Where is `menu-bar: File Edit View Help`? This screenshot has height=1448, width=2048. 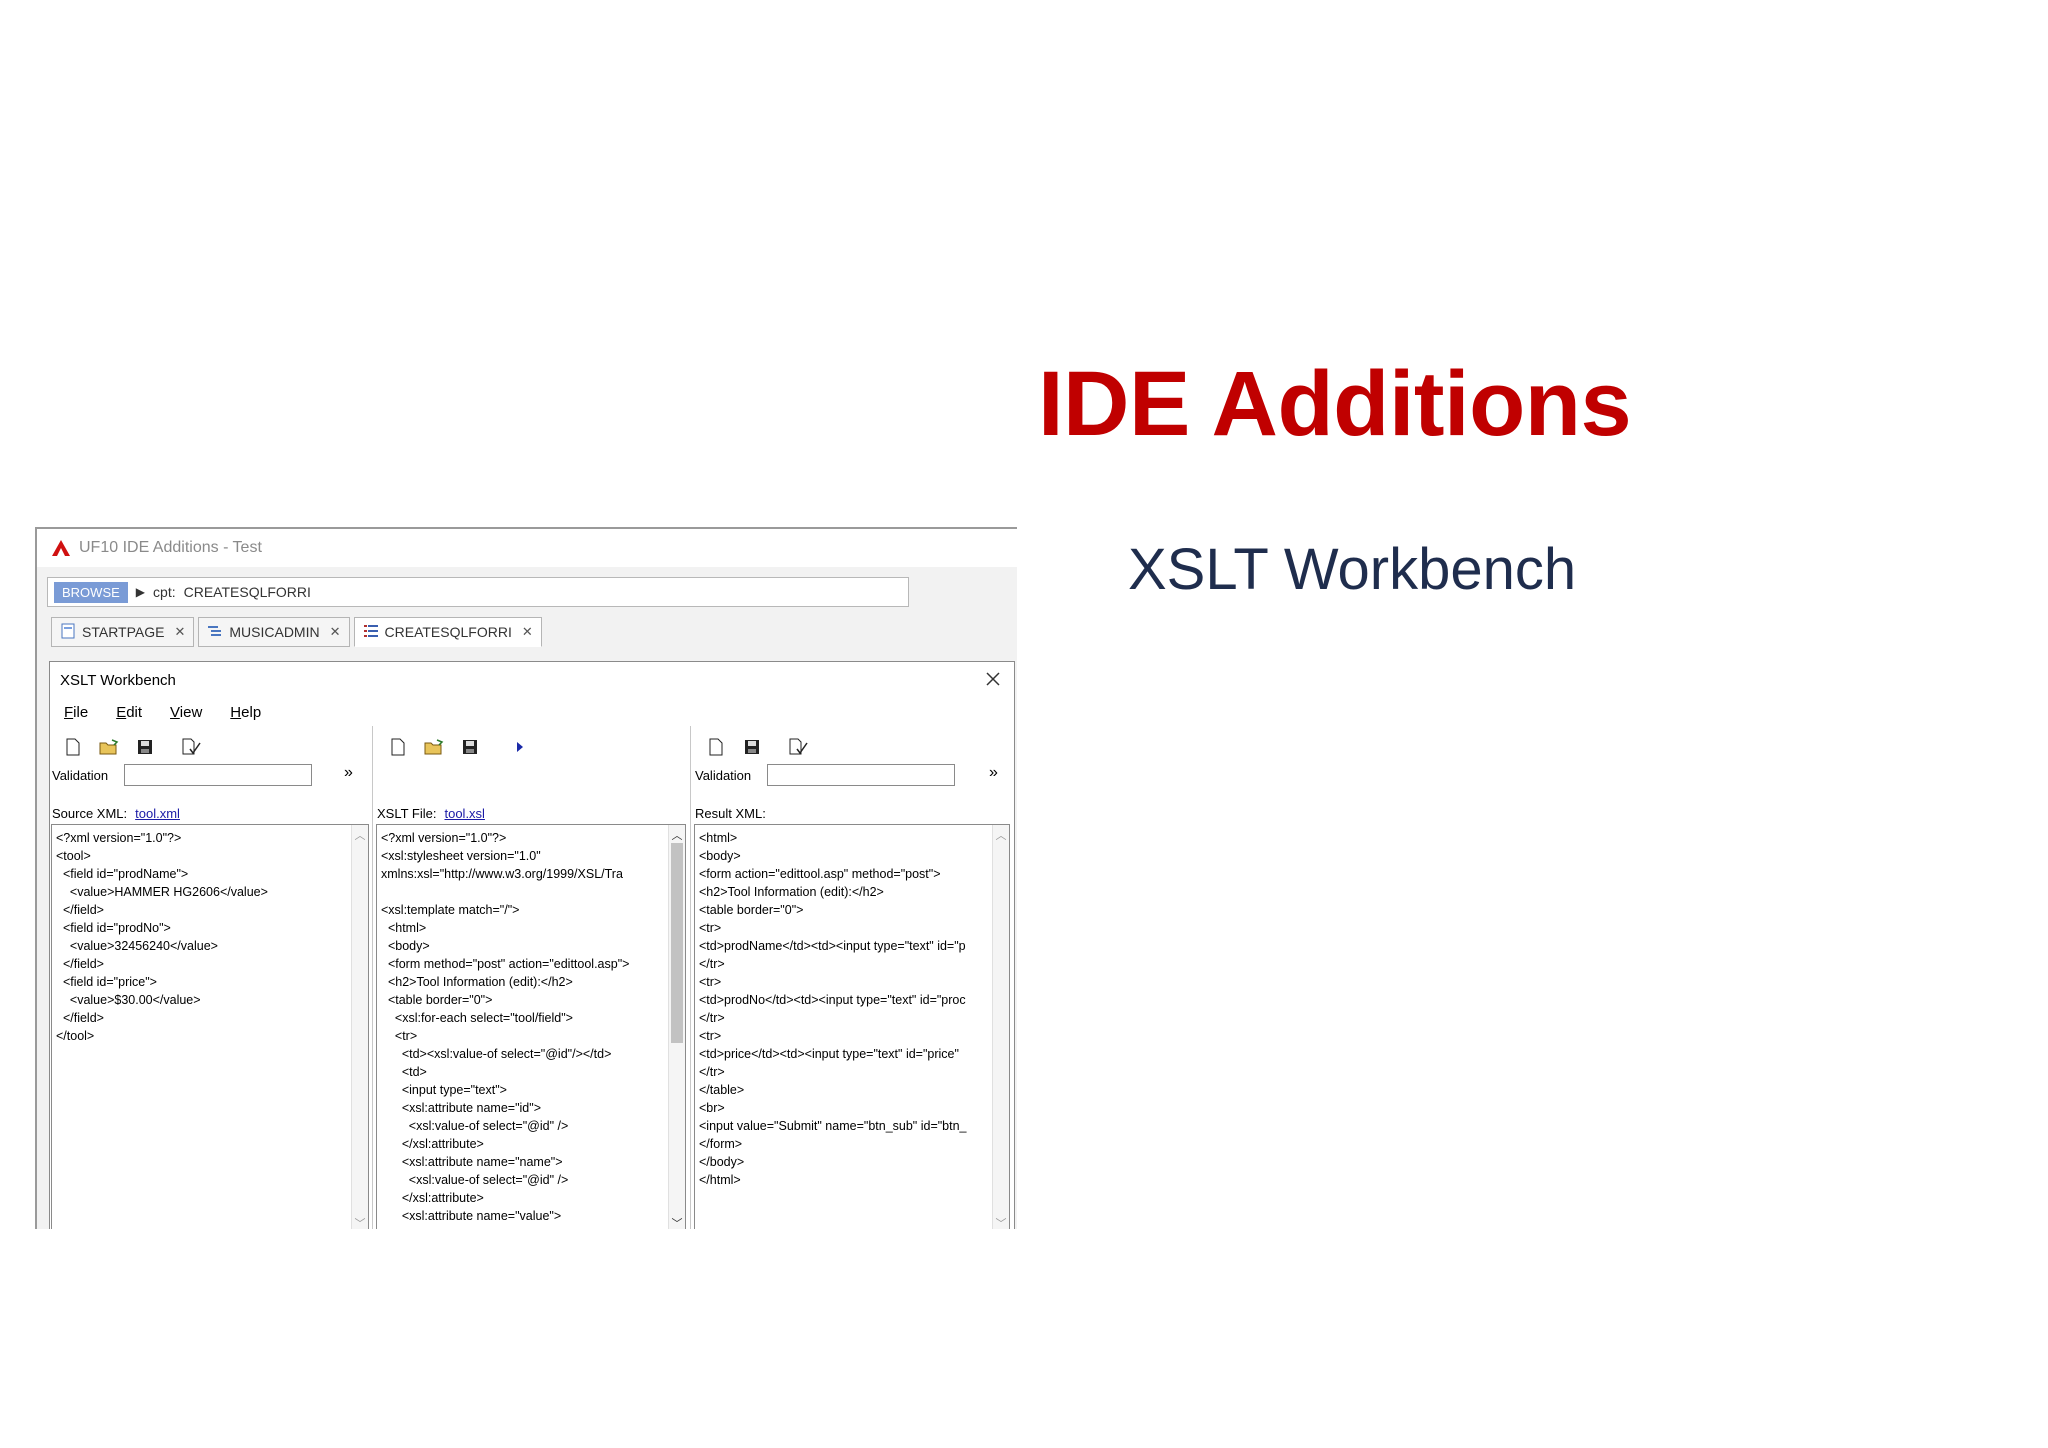
menu-bar: File Edit View Help is located at coordinates (162, 712).